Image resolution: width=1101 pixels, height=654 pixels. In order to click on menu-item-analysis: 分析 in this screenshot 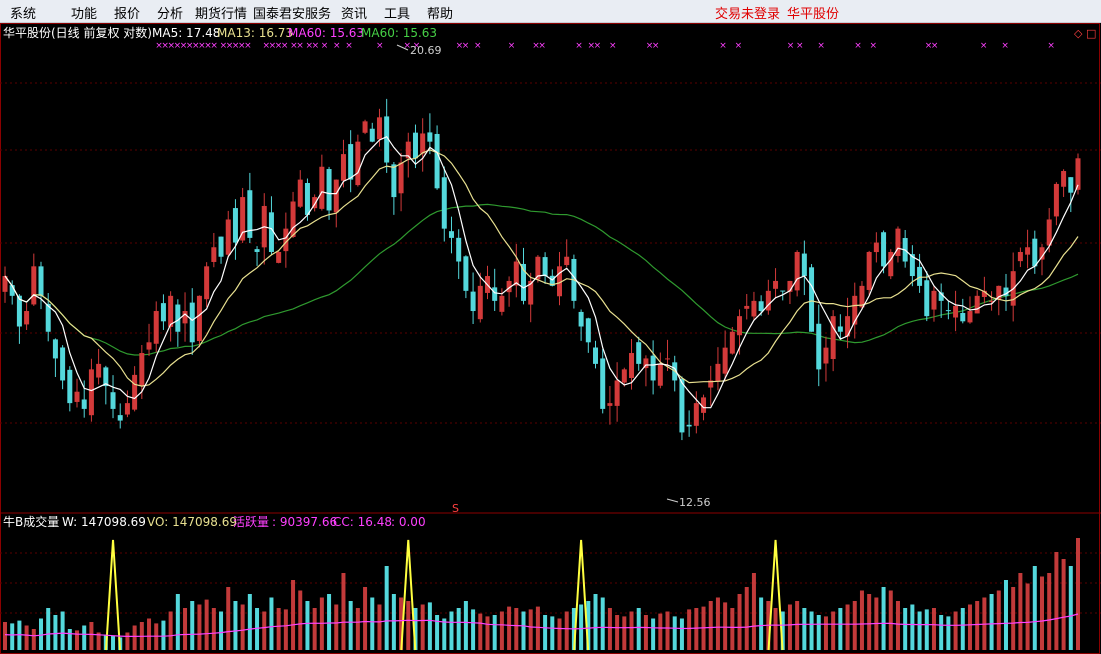, I will do `click(170, 12)`.